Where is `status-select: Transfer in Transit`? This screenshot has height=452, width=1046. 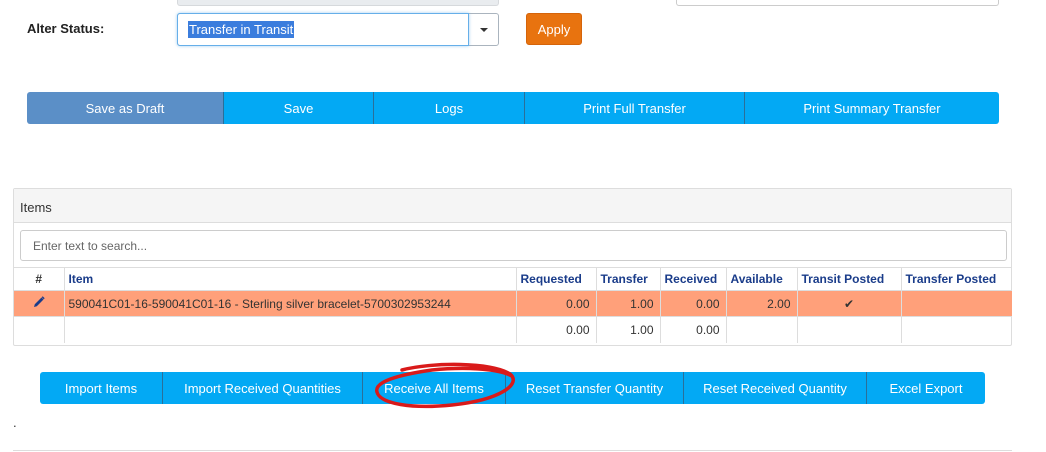 status-select: Transfer in Transit is located at coordinates (338, 29).